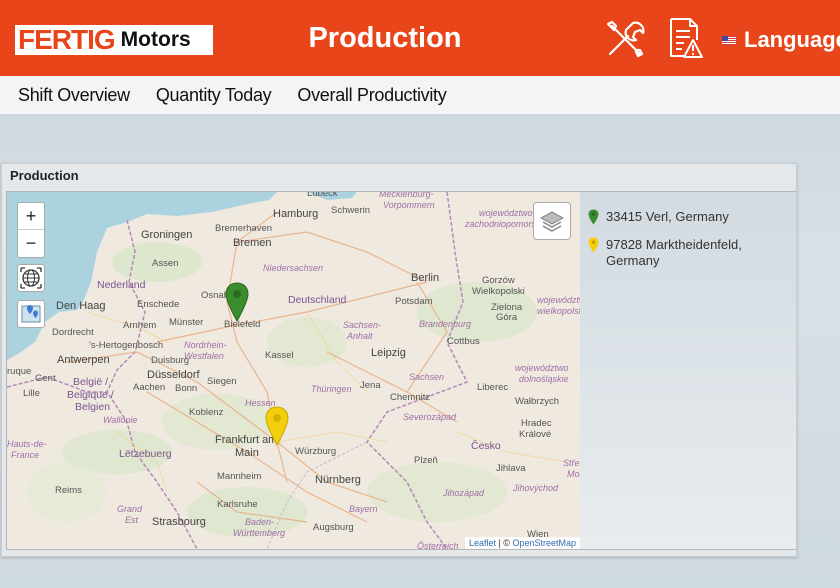  What do you see at coordinates (425, 278) in the screenshot?
I see `map-label: Berlin` at bounding box center [425, 278].